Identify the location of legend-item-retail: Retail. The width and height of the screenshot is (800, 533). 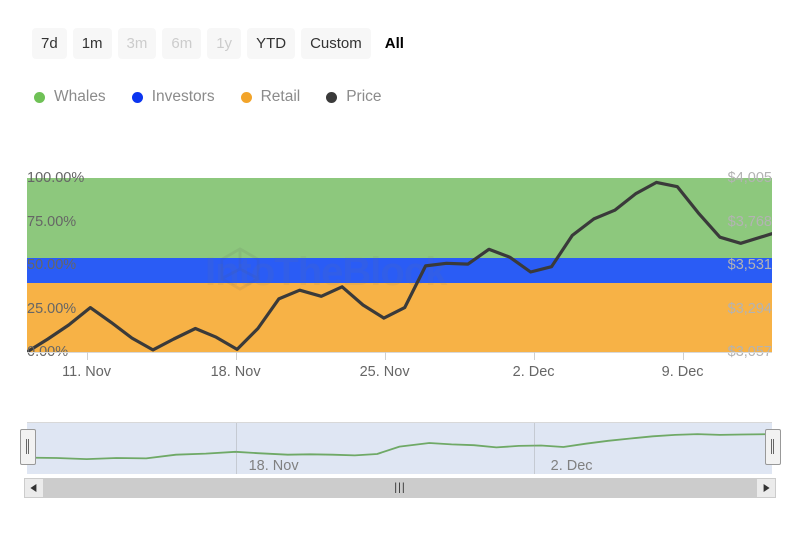
(270, 97).